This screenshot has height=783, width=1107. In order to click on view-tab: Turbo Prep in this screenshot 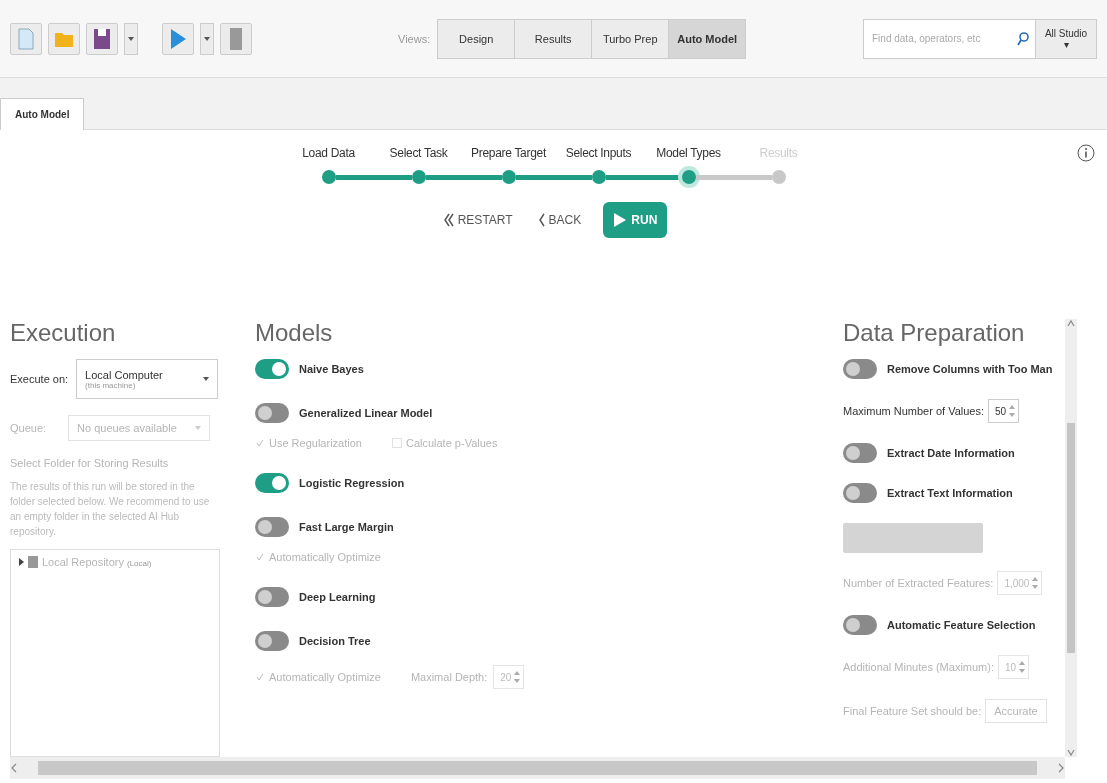, I will do `click(630, 38)`.